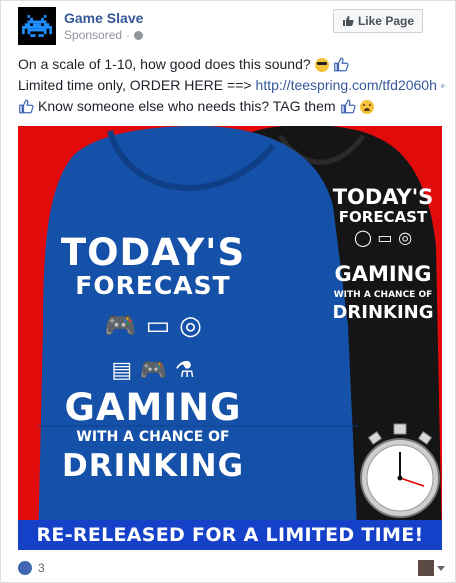  What do you see at coordinates (400, 470) in the screenshot?
I see `stopwatch-icon` at bounding box center [400, 470].